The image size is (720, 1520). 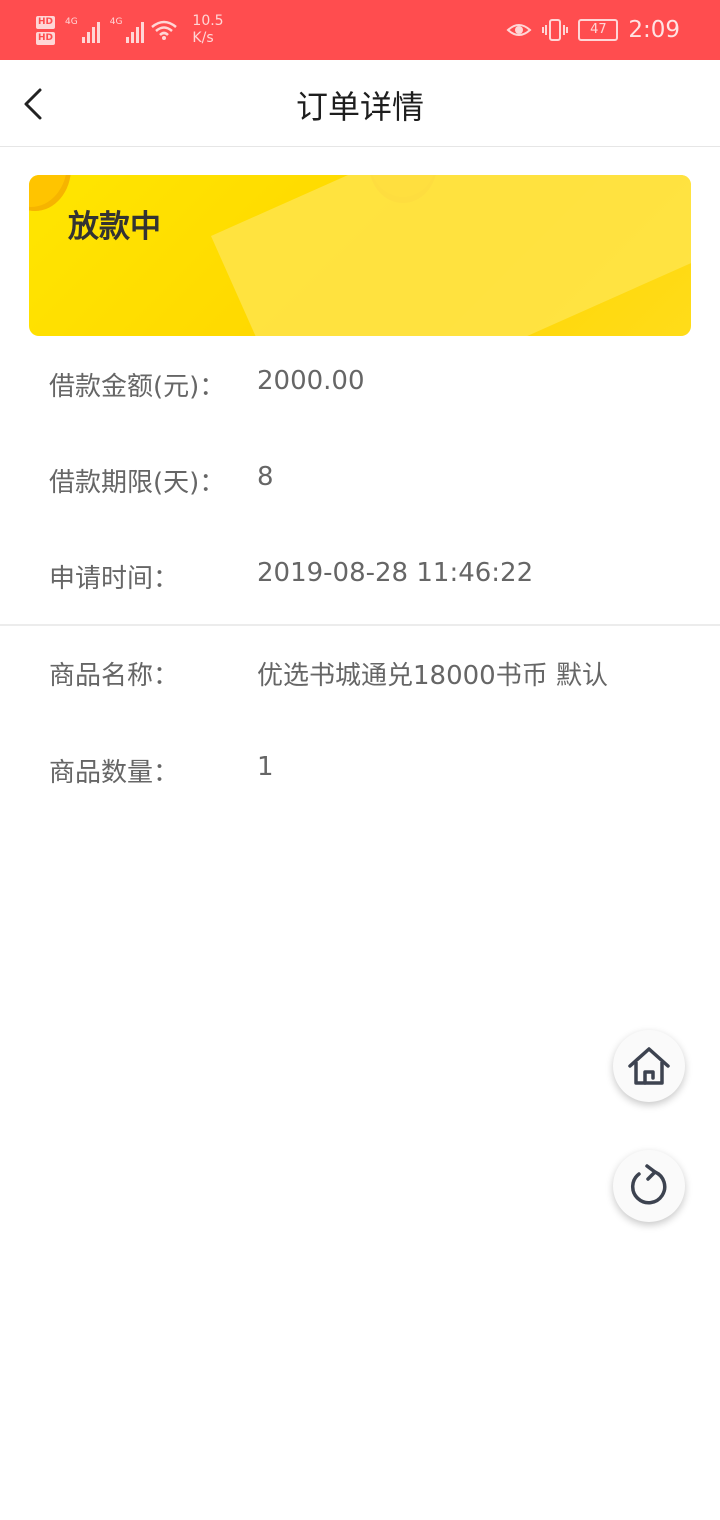 I want to click on home-button, so click(x=649, y=1066).